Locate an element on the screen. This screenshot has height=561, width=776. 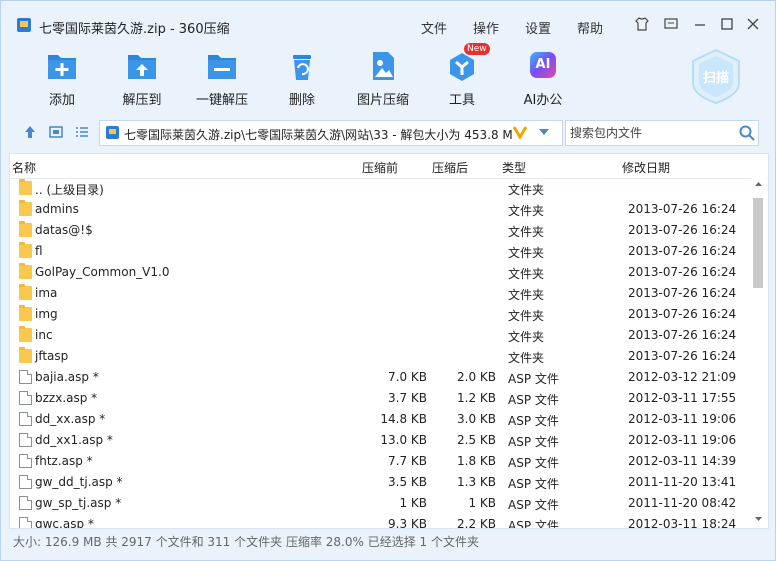
item-packed: 2.2 KB is located at coordinates (476, 523).